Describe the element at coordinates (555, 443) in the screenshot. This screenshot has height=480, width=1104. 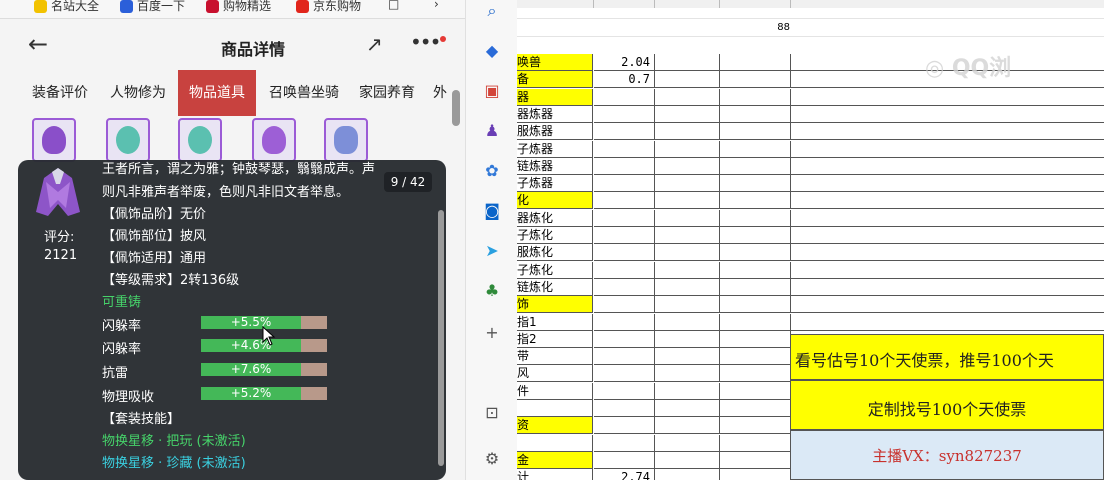
I see `row-label-cell` at that location.